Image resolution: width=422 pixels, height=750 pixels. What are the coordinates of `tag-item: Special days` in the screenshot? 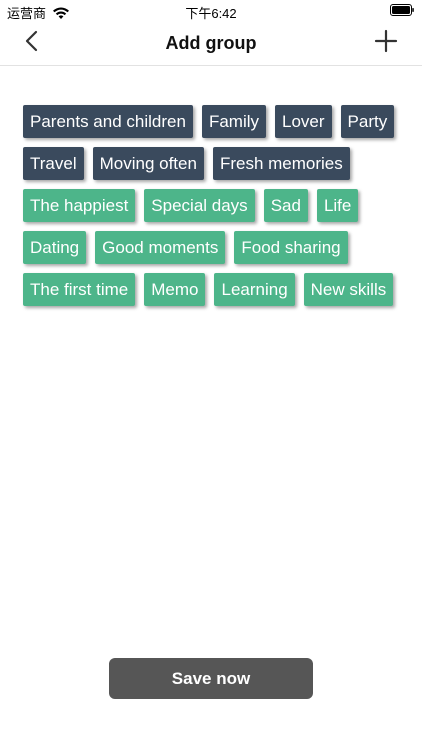 It's located at (199, 205).